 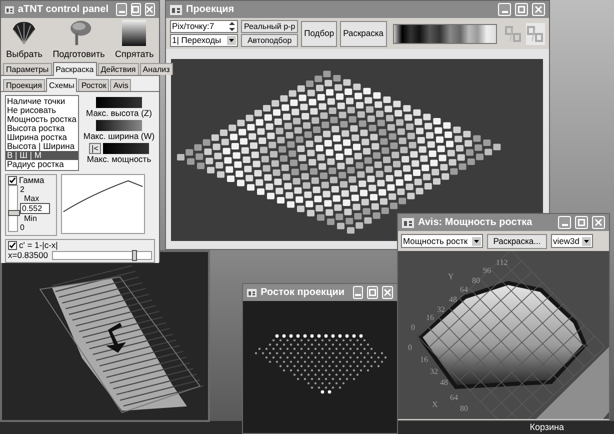 I want to click on tab: Действия, so click(x=118, y=69).